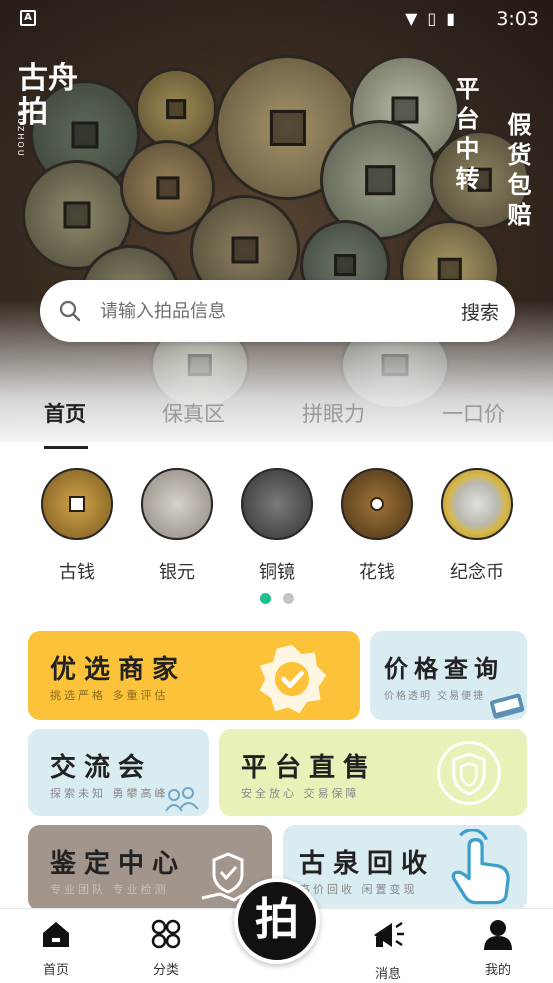 The height and width of the screenshot is (983, 553). What do you see at coordinates (109, 889) in the screenshot?
I see `card-subtitle: 专业团队 专业检测` at bounding box center [109, 889].